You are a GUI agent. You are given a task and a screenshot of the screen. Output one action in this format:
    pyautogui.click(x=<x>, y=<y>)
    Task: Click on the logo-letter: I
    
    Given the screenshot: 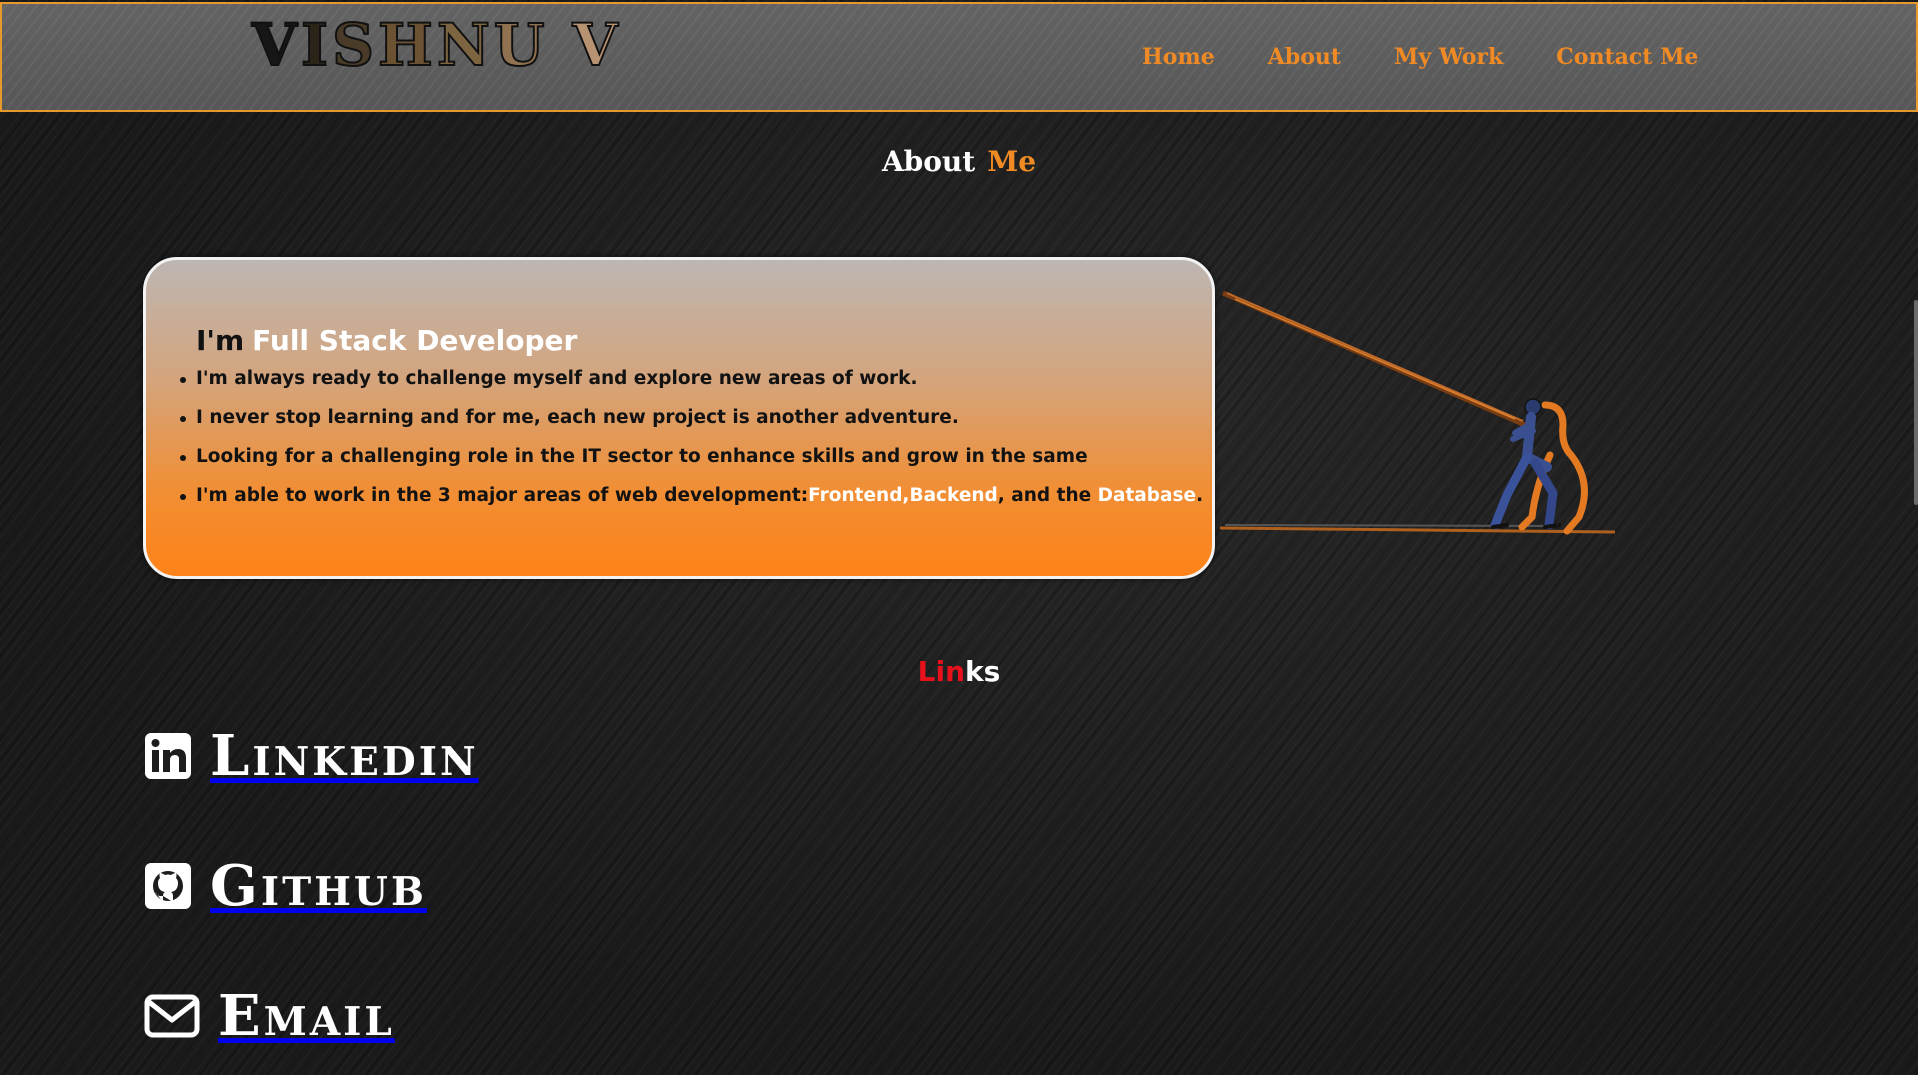 What is the action you would take?
    pyautogui.click(x=316, y=45)
    